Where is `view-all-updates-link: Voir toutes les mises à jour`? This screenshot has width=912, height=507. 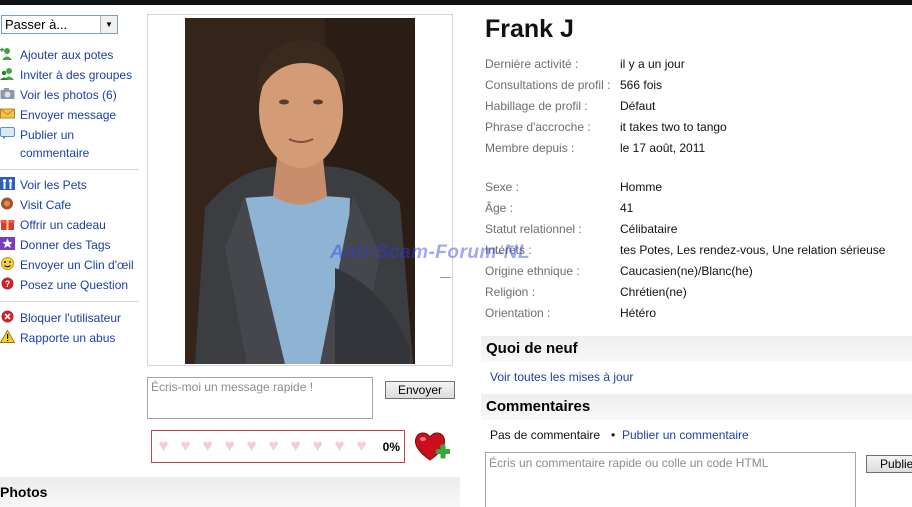 view-all-updates-link: Voir toutes les mises à jour is located at coordinates (561, 377).